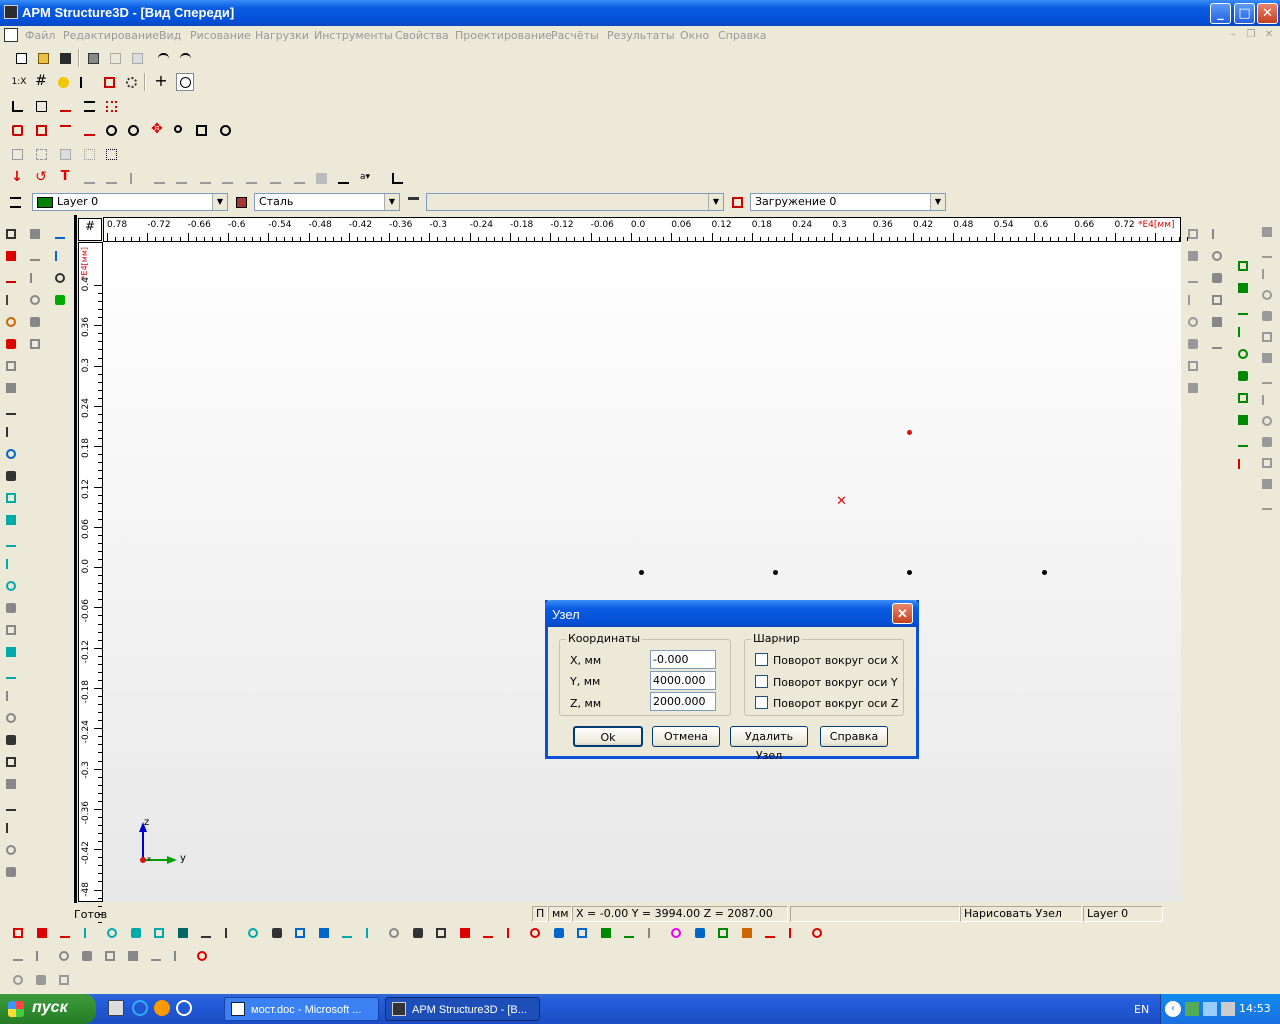  I want to click on load1-icon, so click(89, 178).